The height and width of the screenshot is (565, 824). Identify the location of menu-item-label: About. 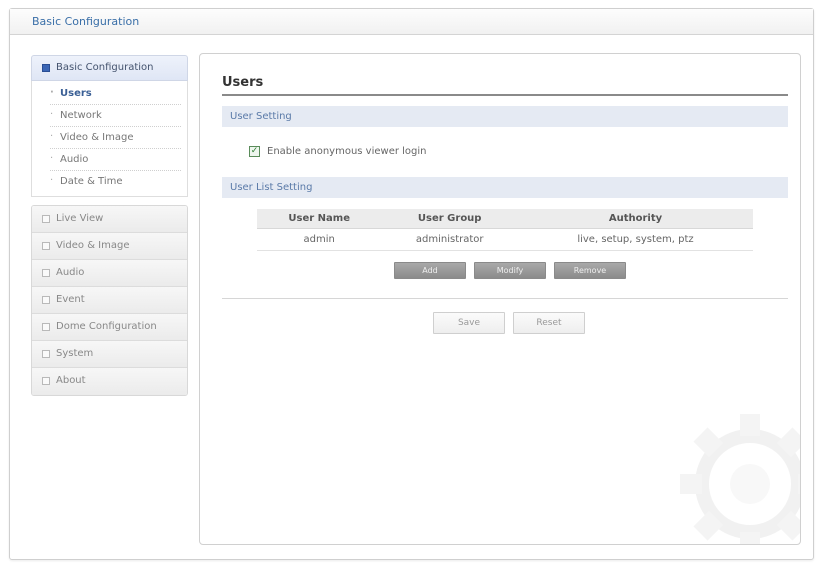
(71, 380).